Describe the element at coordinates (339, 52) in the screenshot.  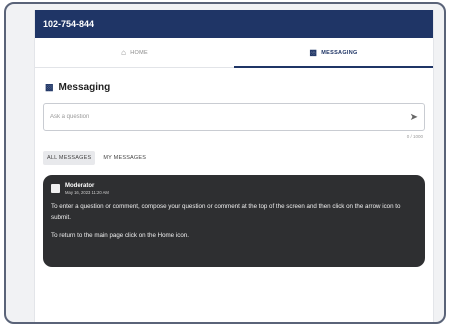
I see `tab-messaging-label: MESSAGING` at that location.